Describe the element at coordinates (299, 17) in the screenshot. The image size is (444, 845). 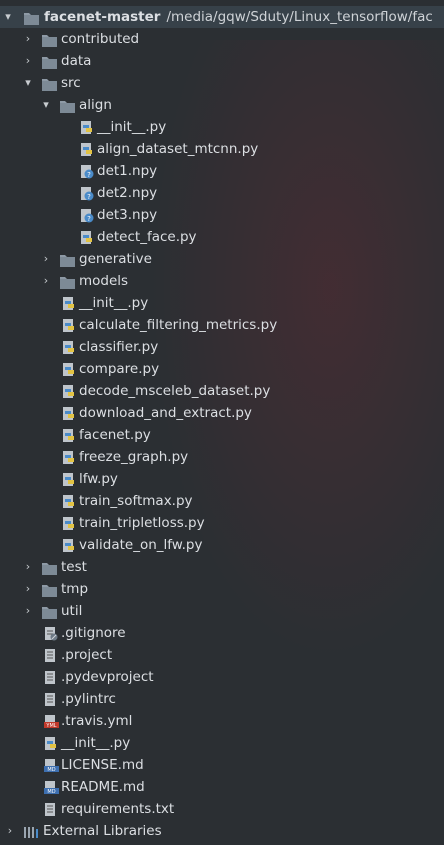
I see `project-path: /media/gqw/Sduty/Linux_tensorflow/fac` at that location.